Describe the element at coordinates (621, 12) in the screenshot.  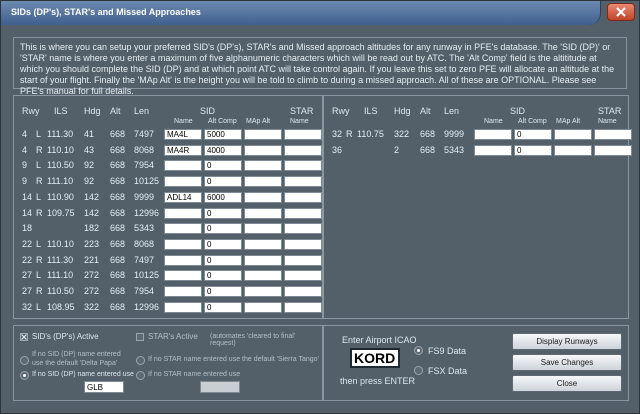
I see `window-close-button` at that location.